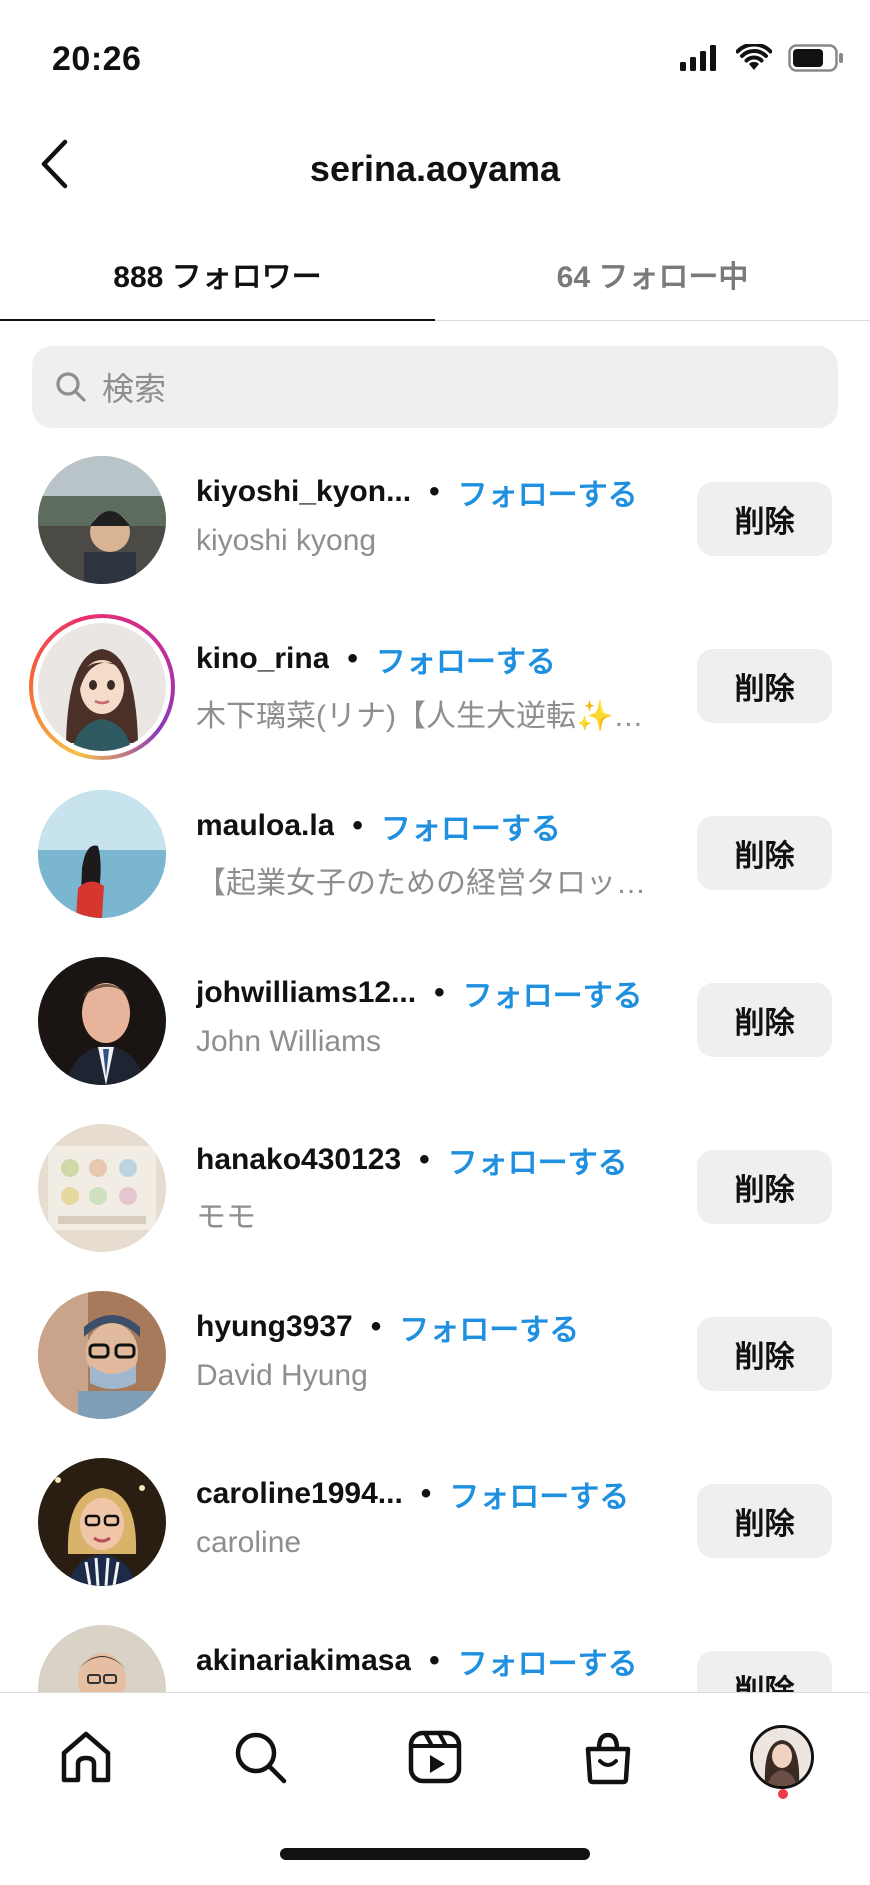  I want to click on username: akinariakimasa, so click(303, 1661).